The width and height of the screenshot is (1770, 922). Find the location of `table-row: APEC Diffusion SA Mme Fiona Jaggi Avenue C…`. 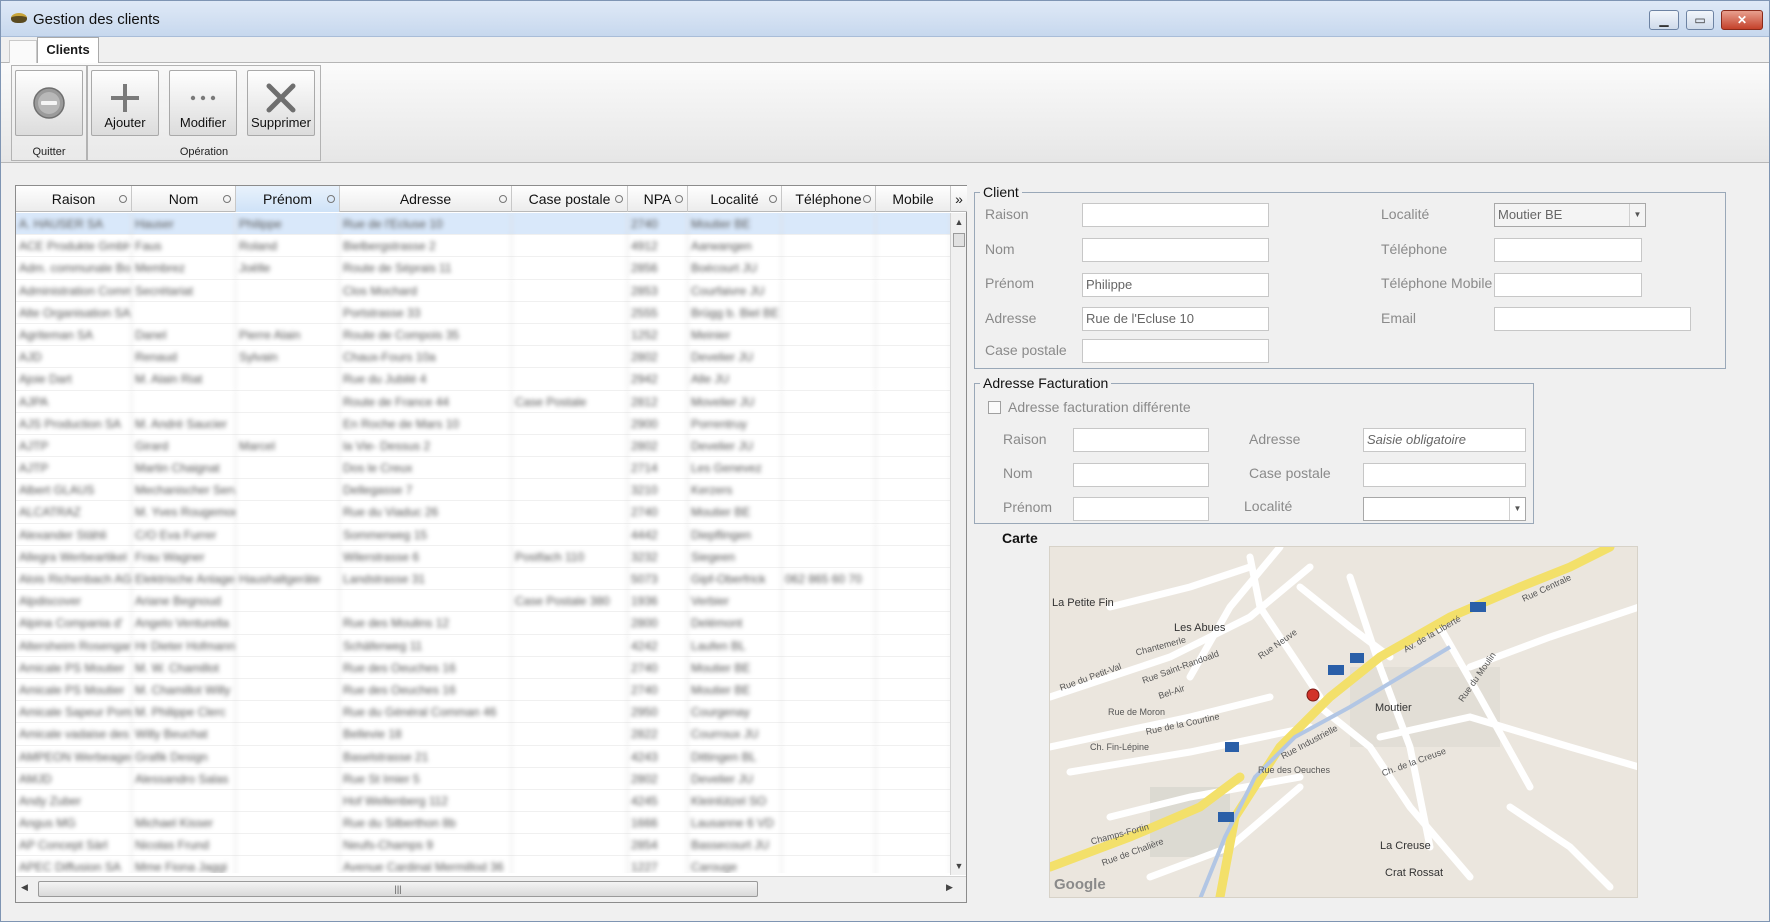

table-row: APEC Diffusion SA Mme Fiona Jaggi Avenue C… is located at coordinates (483, 864).